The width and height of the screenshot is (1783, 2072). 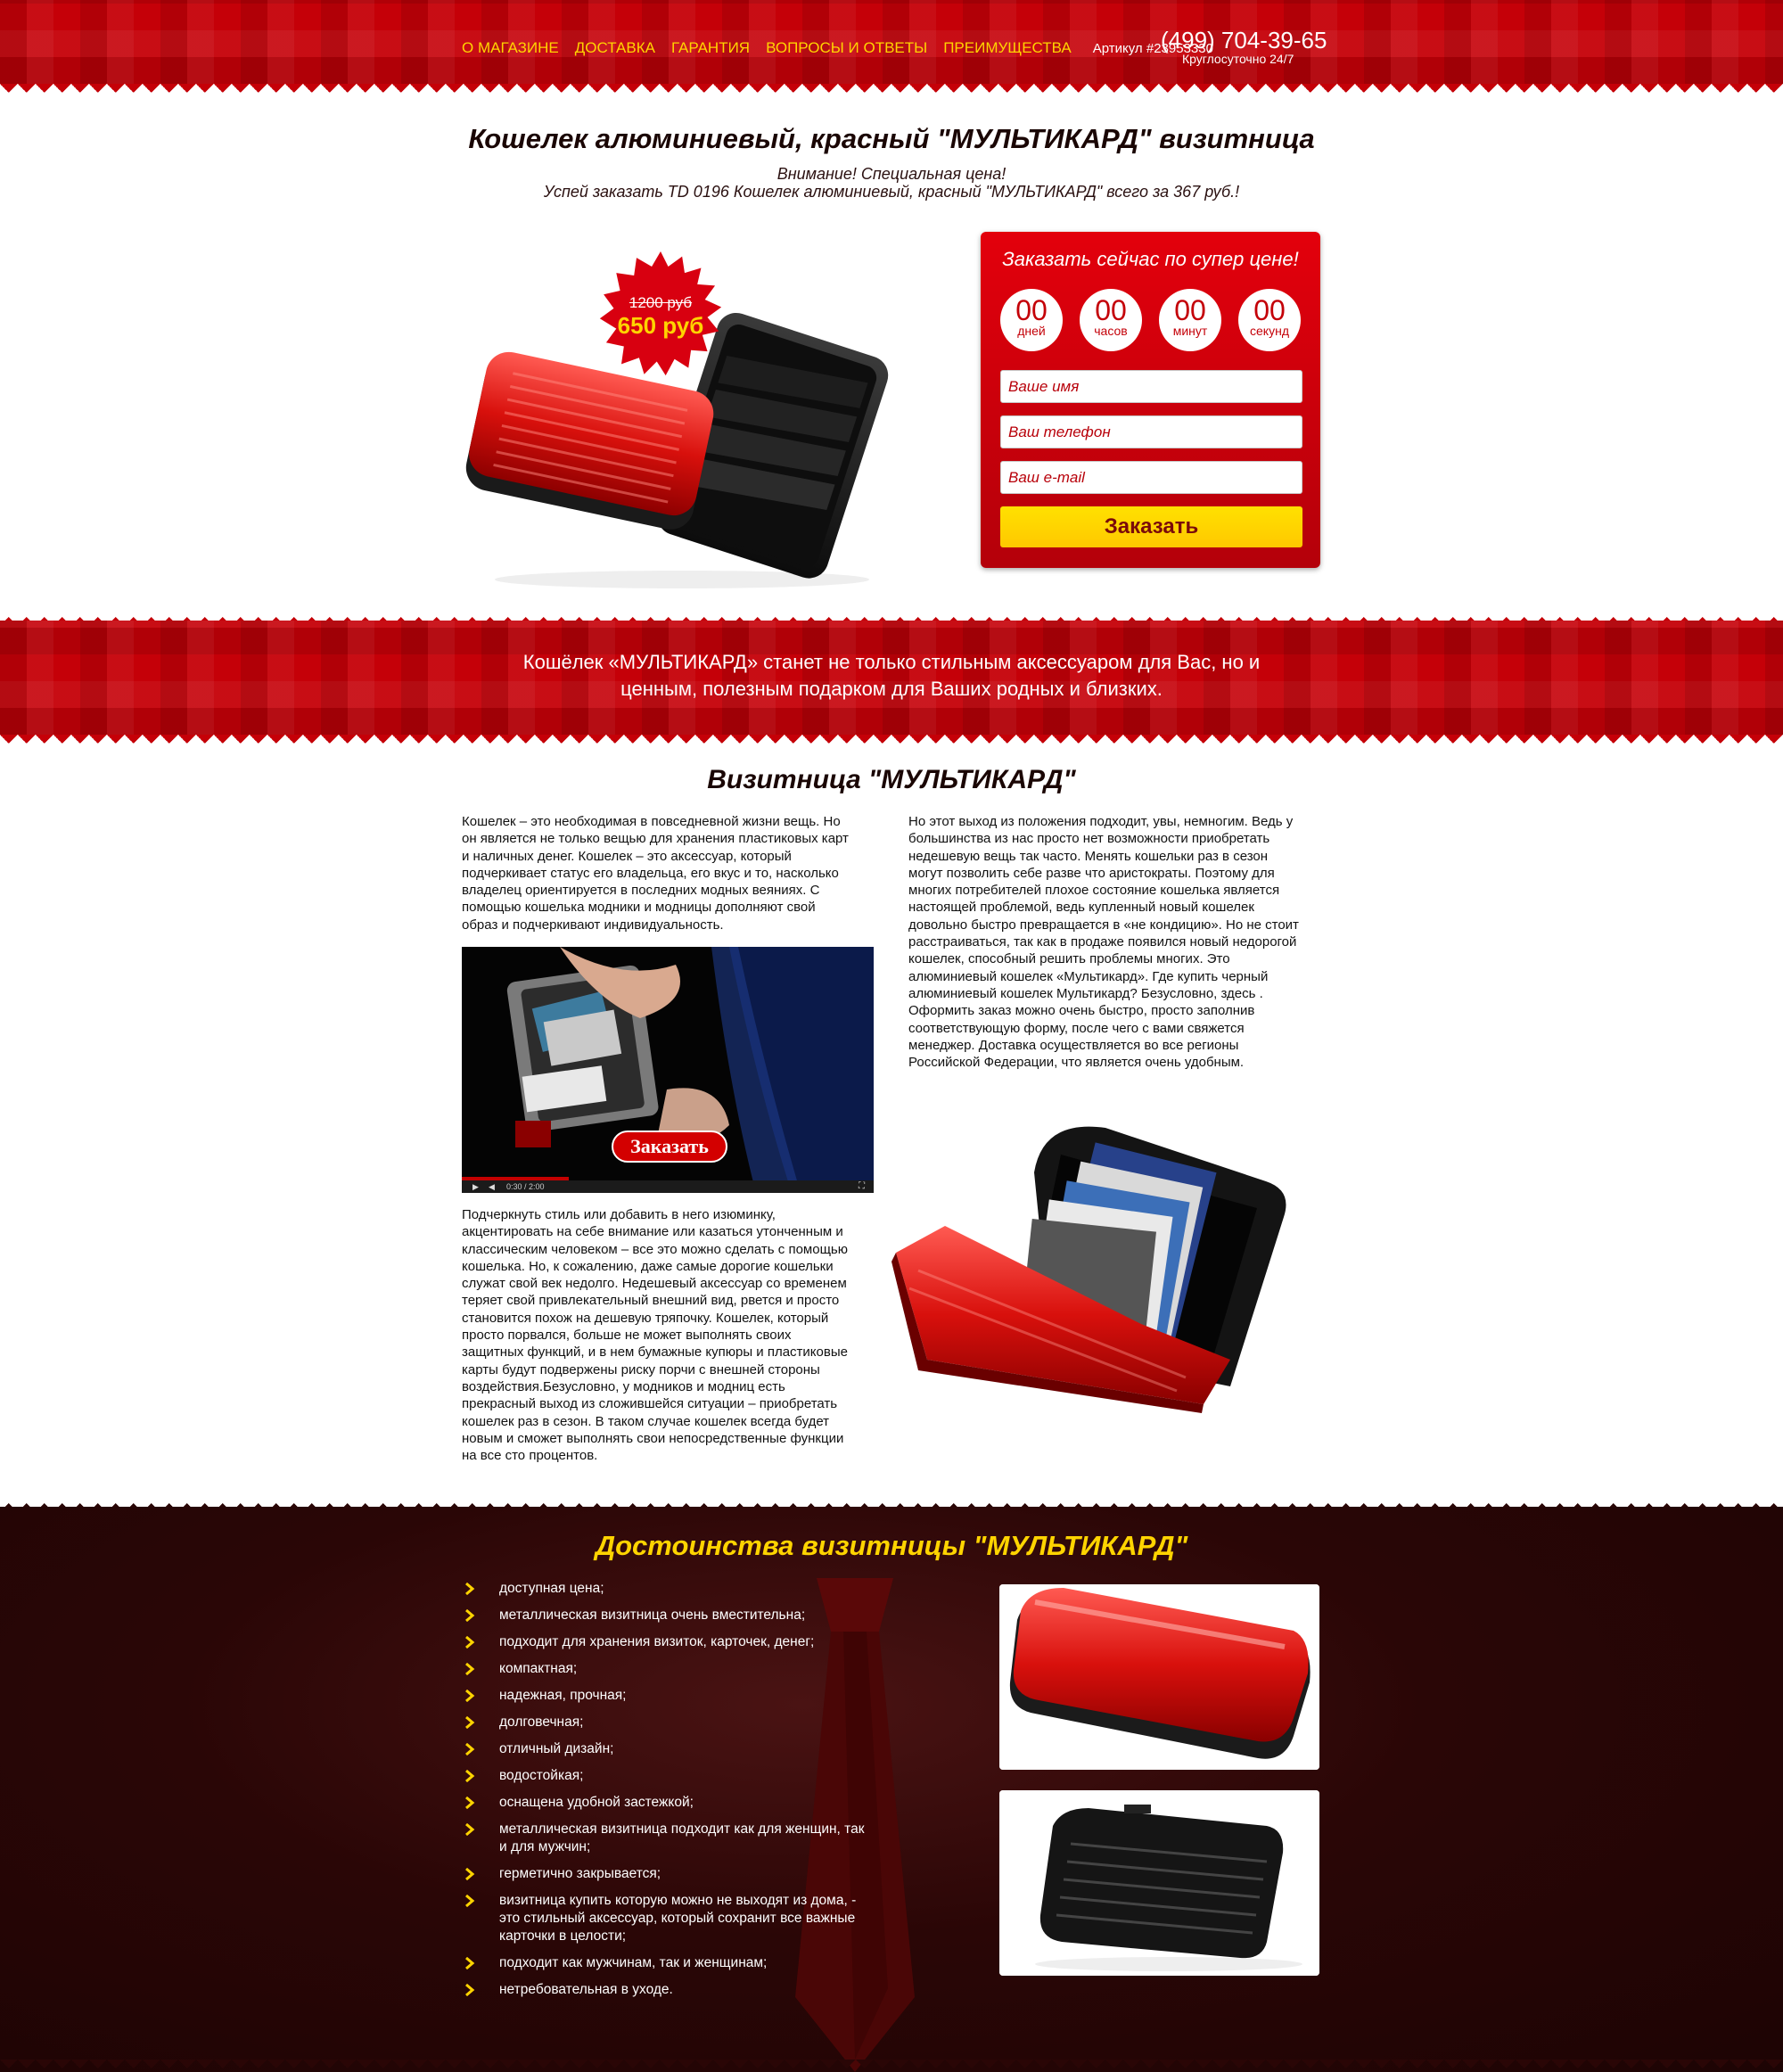 What do you see at coordinates (538, 1669) in the screenshot?
I see `advantage-text: компактная;` at bounding box center [538, 1669].